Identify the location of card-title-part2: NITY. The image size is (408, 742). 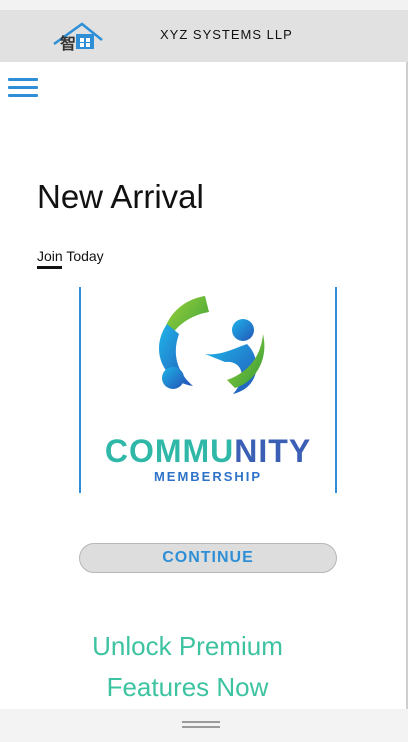
(273, 451).